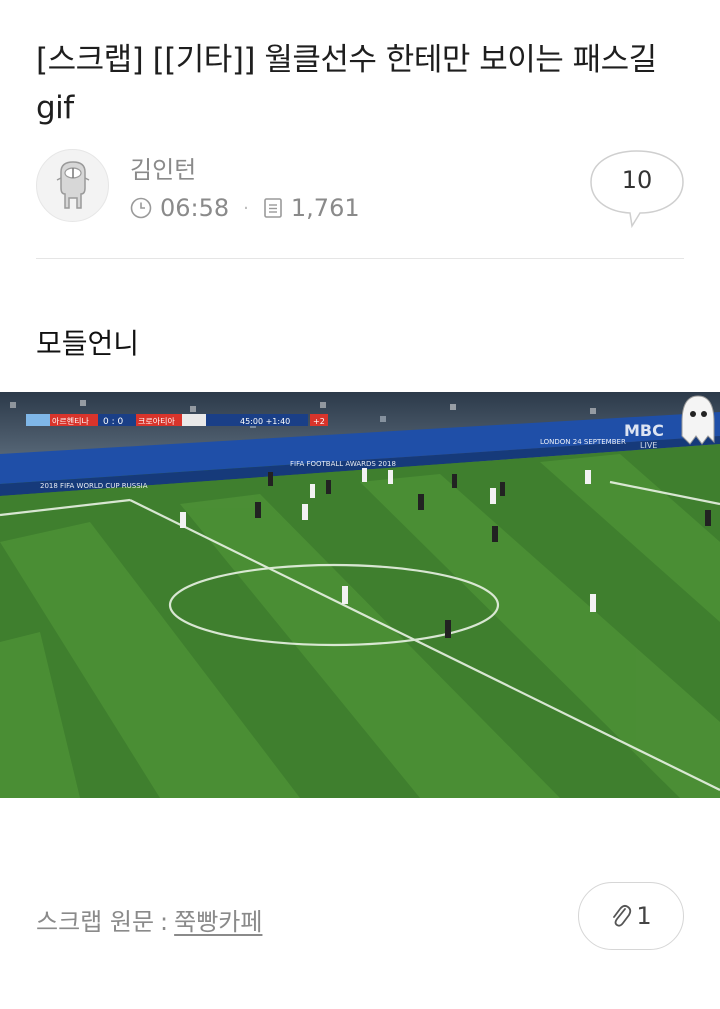  I want to click on board-text-worldcup: 2018 FIFA WORLD CUP RUSSIA, so click(94, 486).